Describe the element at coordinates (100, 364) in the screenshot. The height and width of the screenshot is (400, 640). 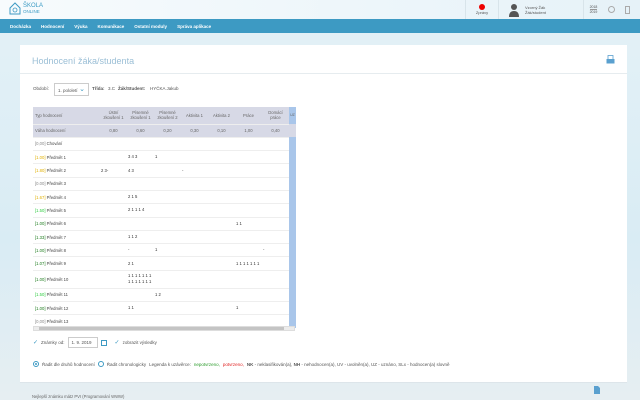
I see `sort-chronological-radio` at that location.